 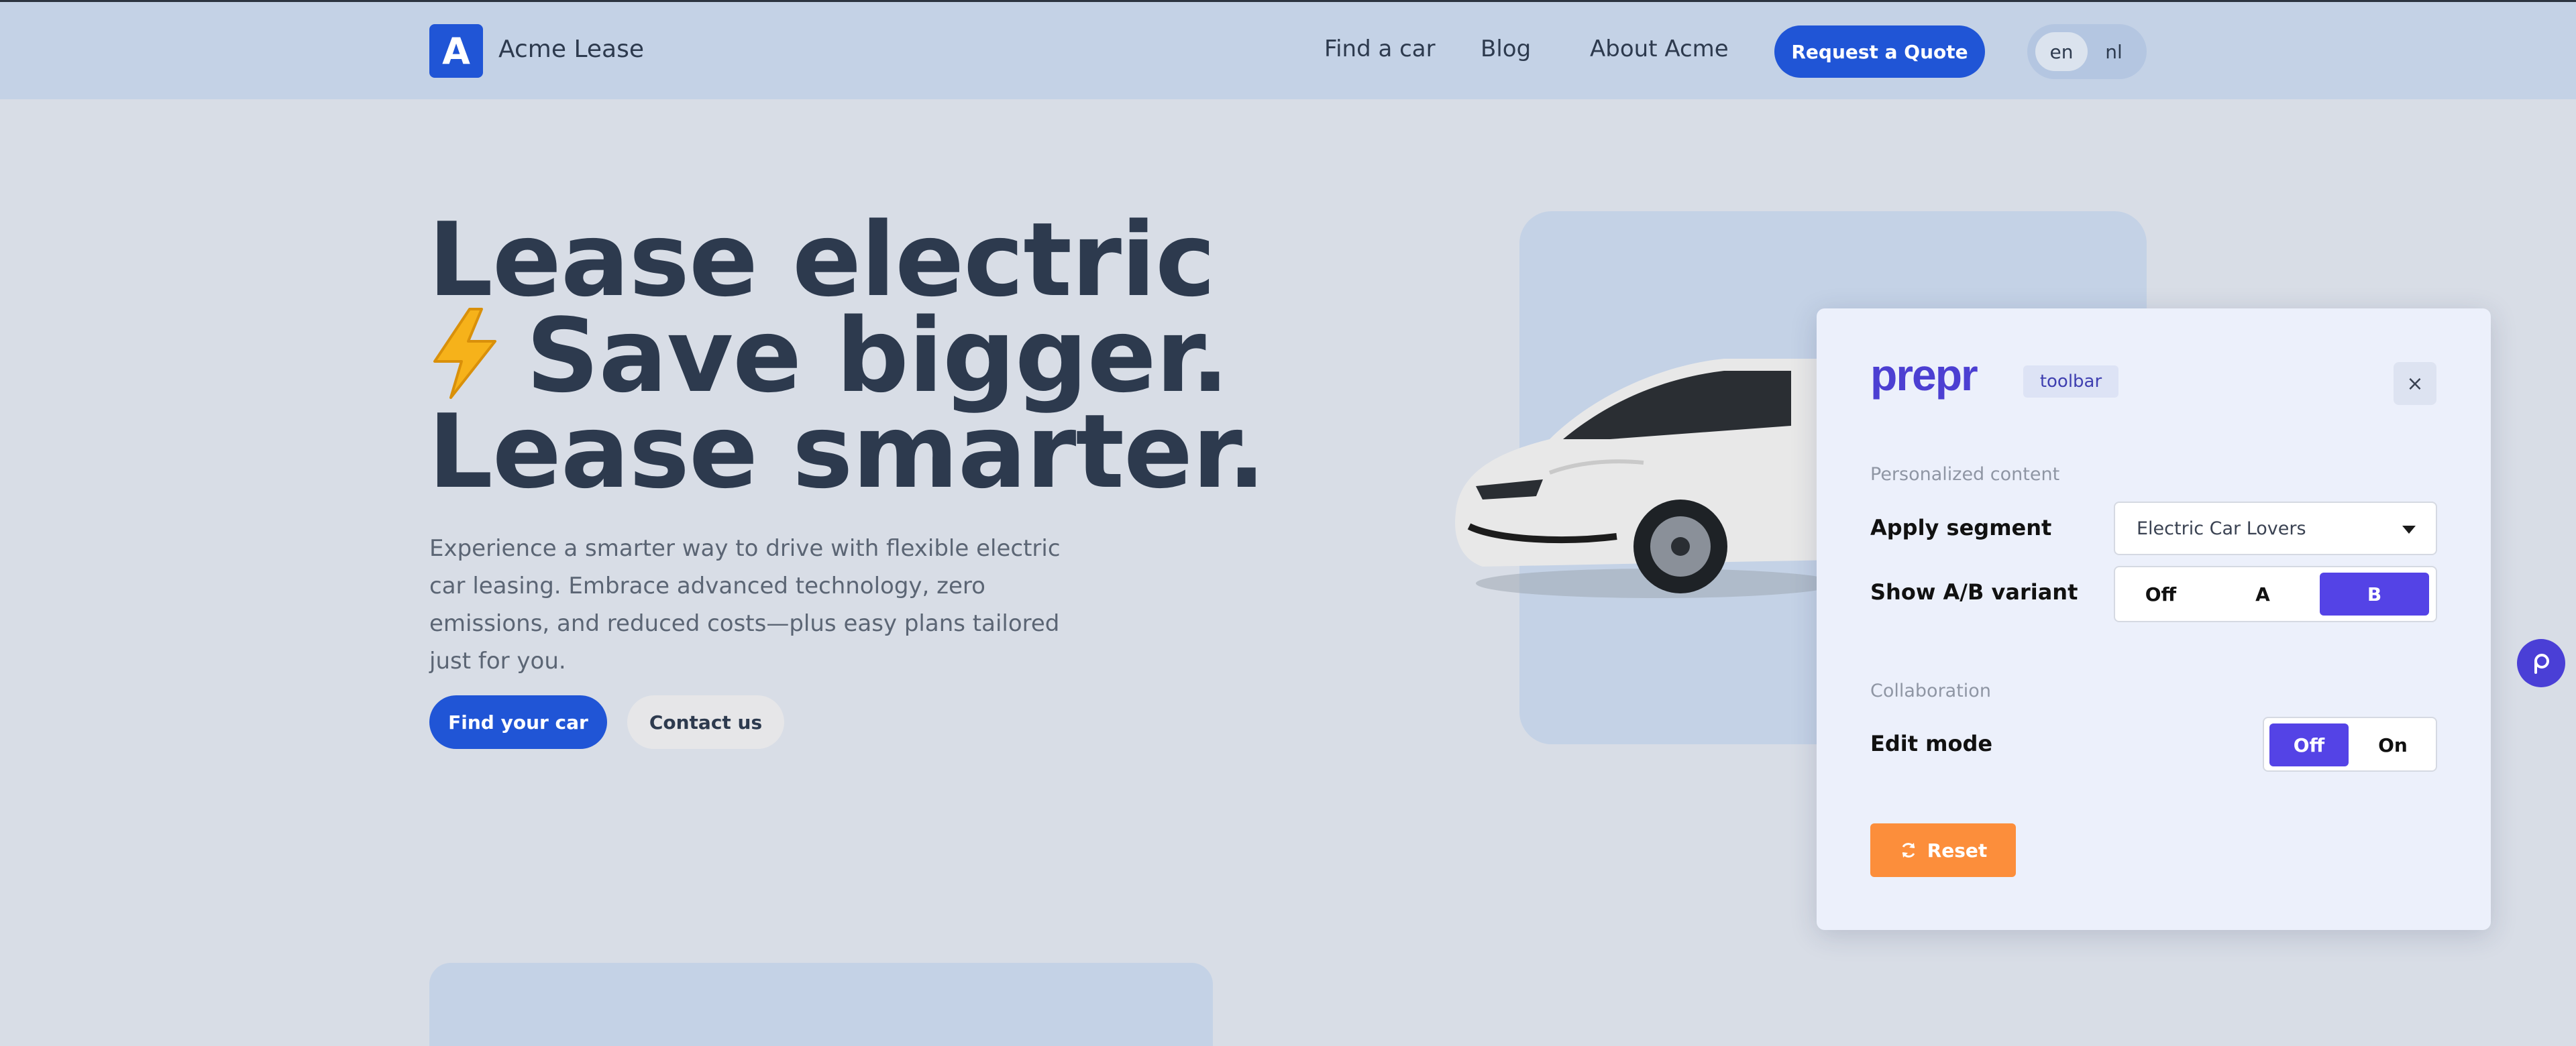 What do you see at coordinates (2409, 530) in the screenshot?
I see `chevron-down-icon` at bounding box center [2409, 530].